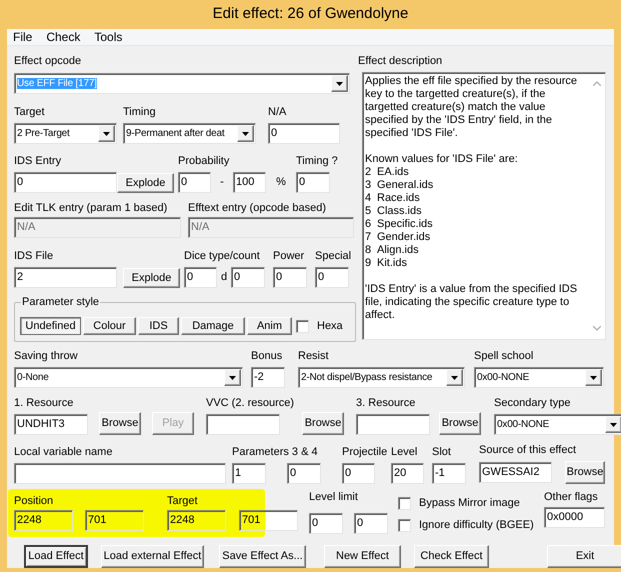 The width and height of the screenshot is (621, 572). Describe the element at coordinates (574, 517) in the screenshot. I see `text-field: 0x0000` at that location.